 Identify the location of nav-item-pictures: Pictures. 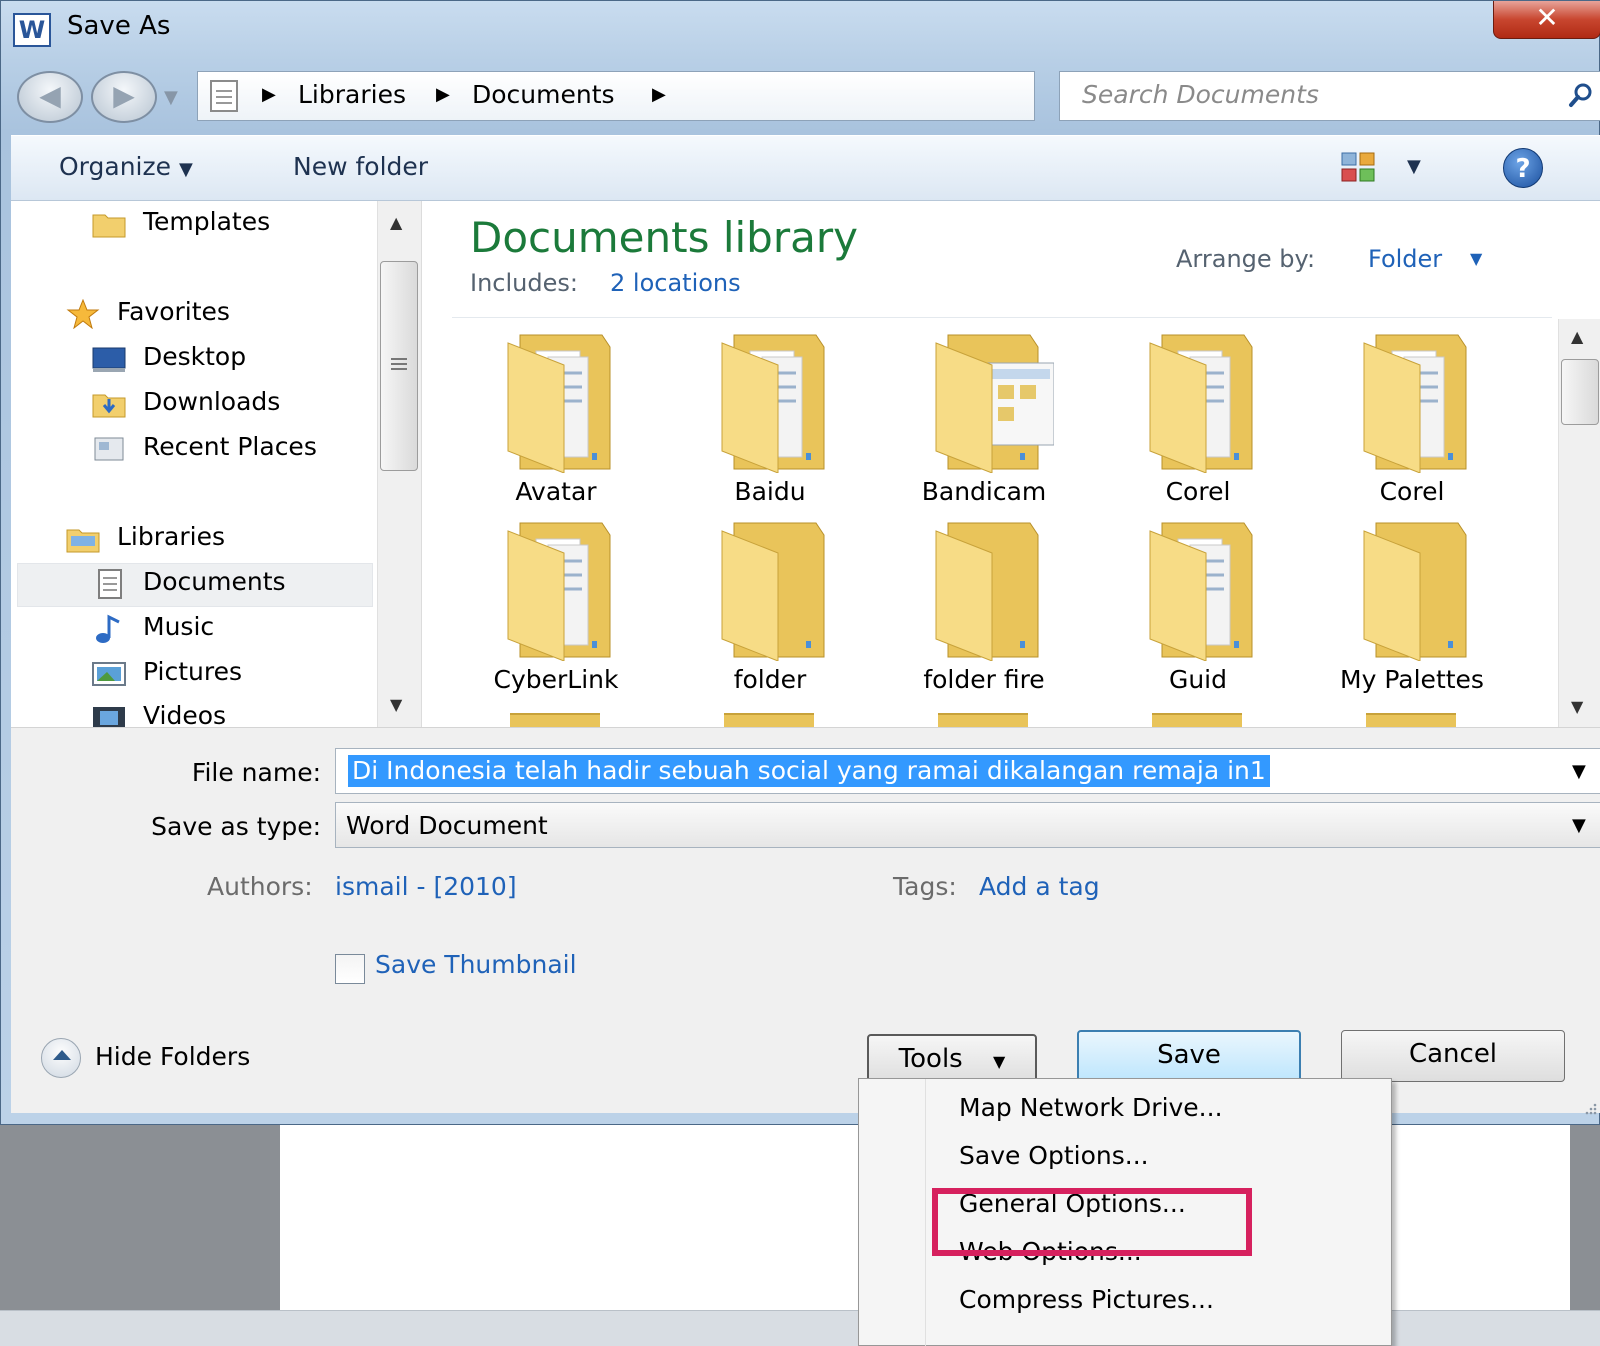
(167, 671).